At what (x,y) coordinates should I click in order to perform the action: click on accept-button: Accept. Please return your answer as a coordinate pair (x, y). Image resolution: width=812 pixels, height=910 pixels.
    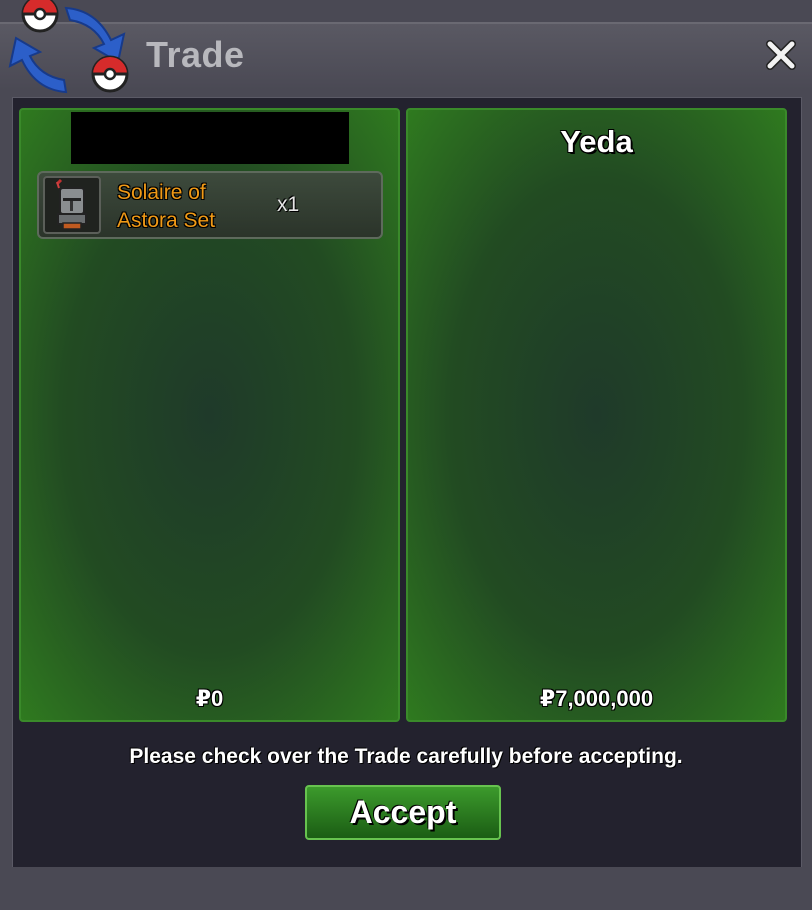
    Looking at the image, I should click on (403, 812).